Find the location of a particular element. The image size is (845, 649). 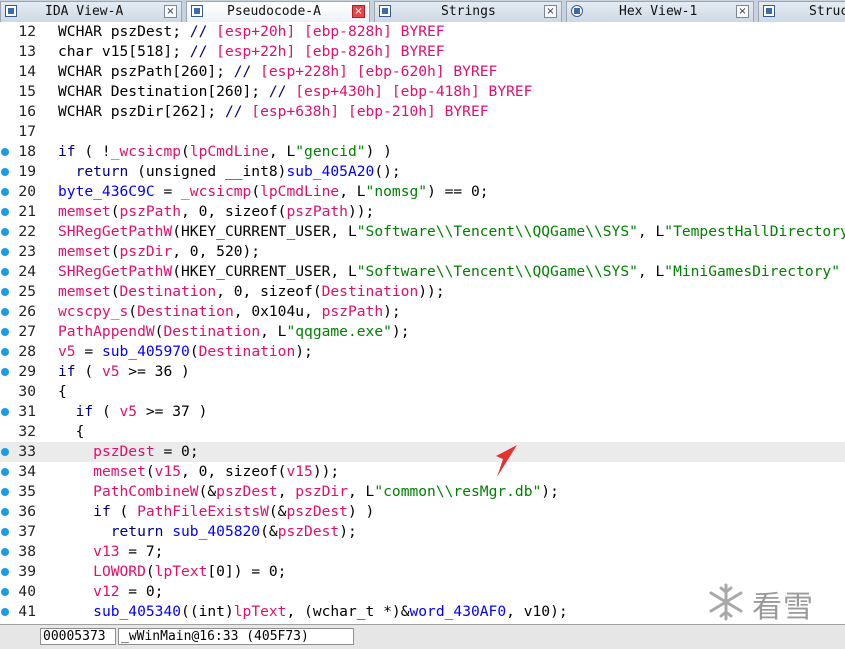

code-text: memset(pszDir, 0, 520); is located at coordinates (159, 252).